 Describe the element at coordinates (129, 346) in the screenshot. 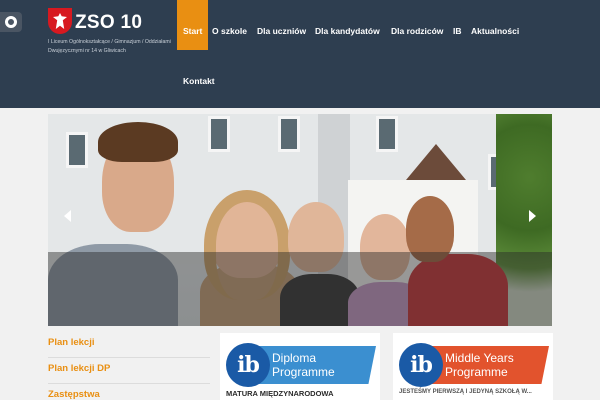

I see `link-plan-lekcji: Plan lekcji` at that location.